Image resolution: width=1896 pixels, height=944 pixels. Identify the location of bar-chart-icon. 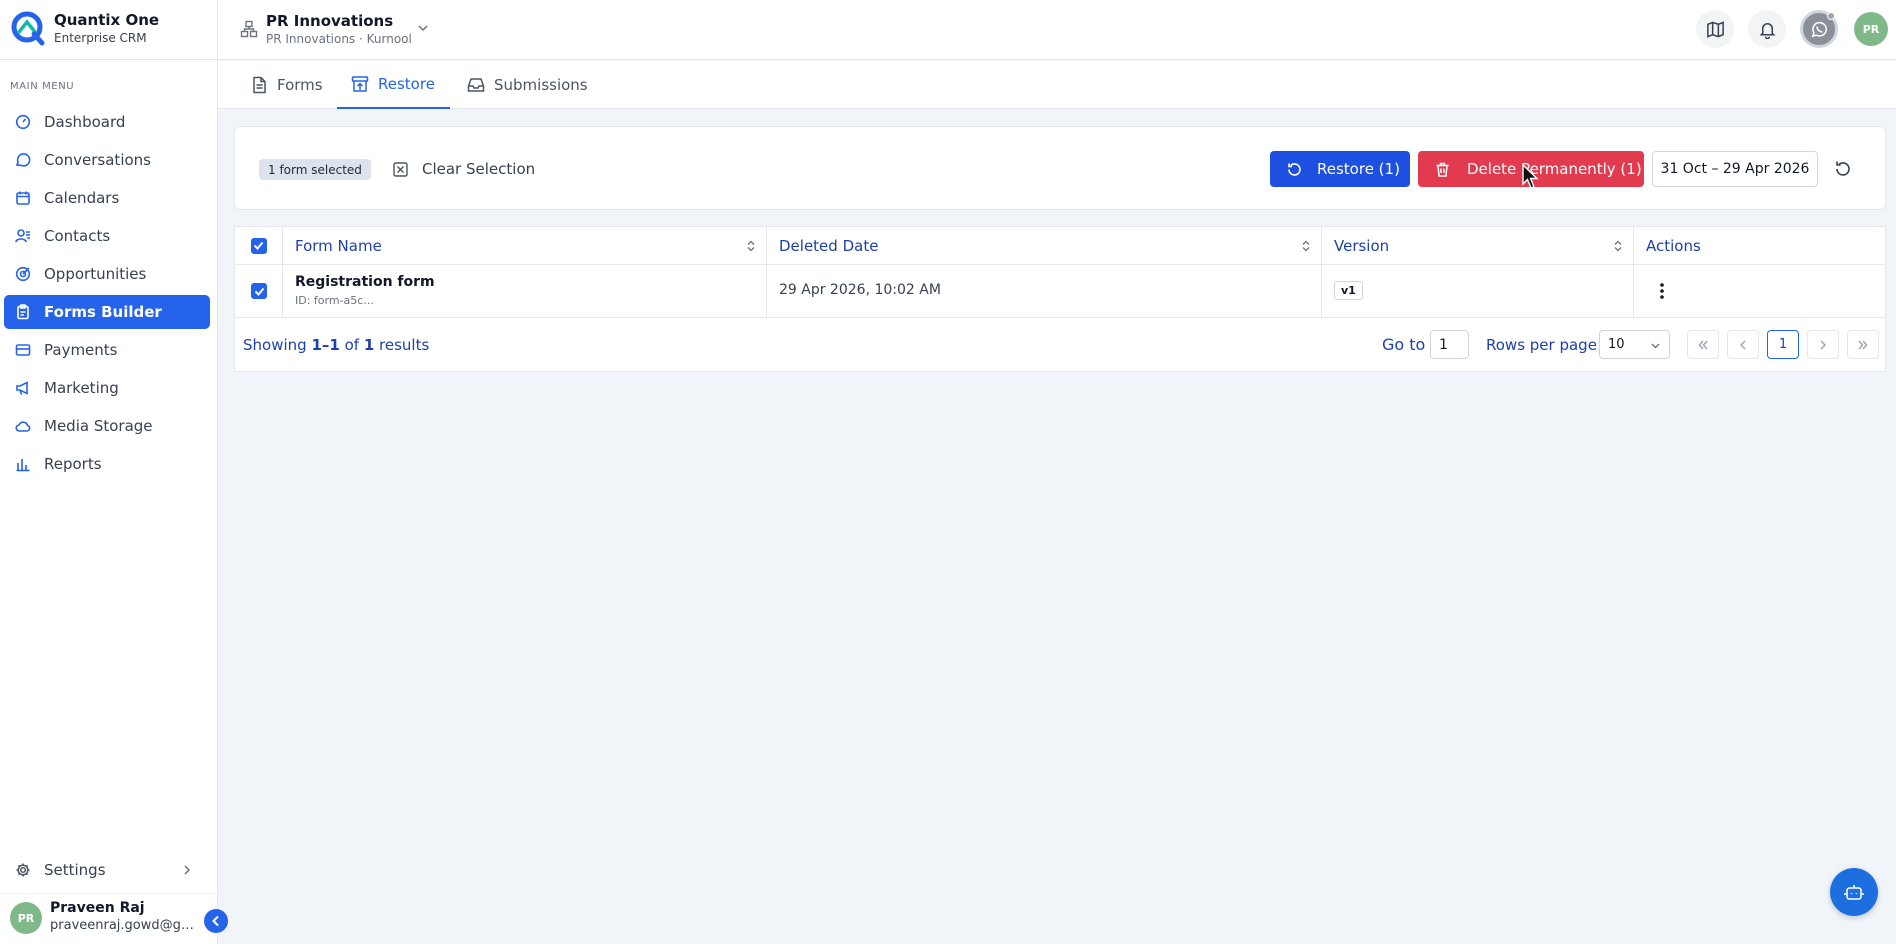
(23, 464).